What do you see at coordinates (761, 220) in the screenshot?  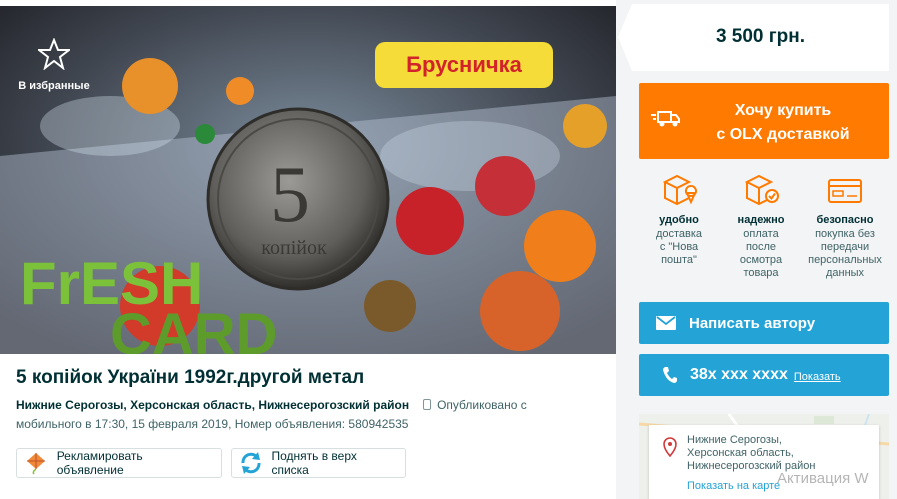 I see `feature-title: надежно` at bounding box center [761, 220].